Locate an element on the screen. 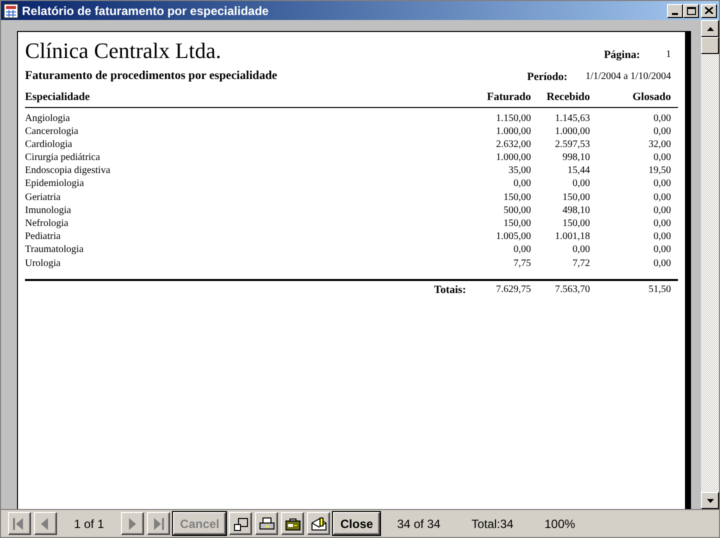  table-cell-text: 35,00 is located at coordinates (519, 171).